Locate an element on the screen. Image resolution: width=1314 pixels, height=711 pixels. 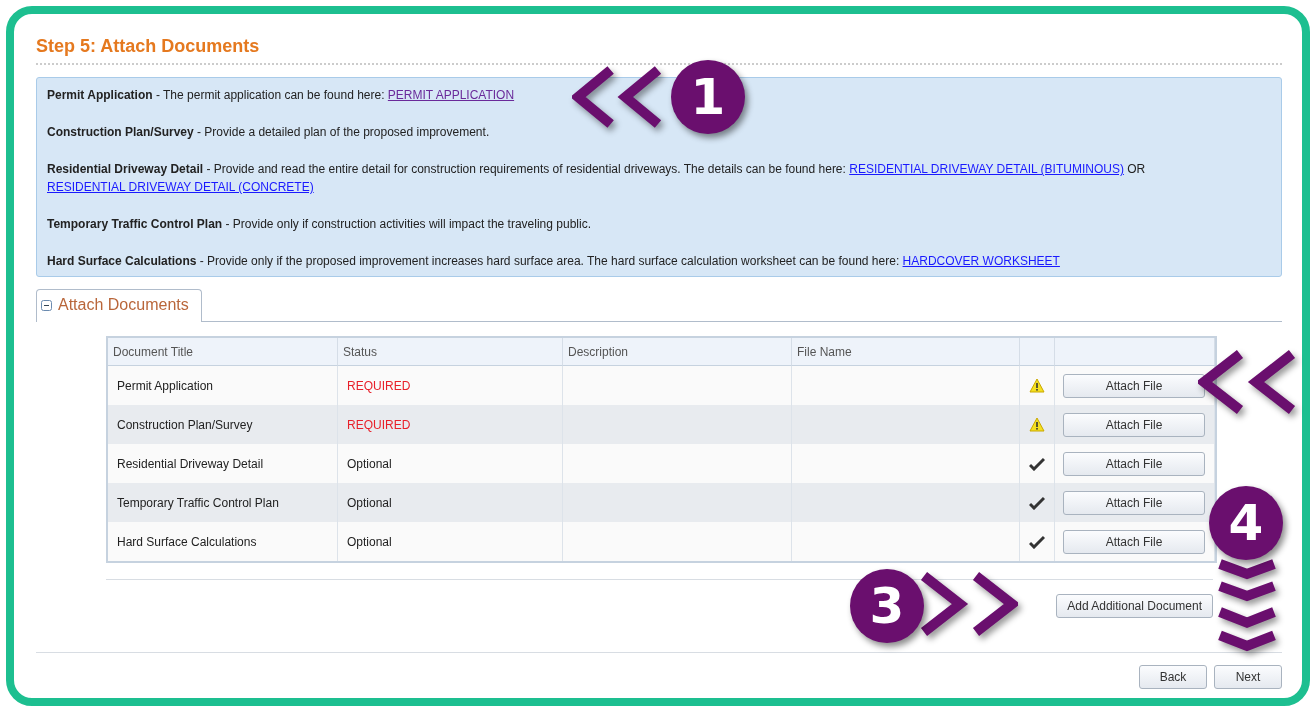
column-header: Status is located at coordinates (450, 352).